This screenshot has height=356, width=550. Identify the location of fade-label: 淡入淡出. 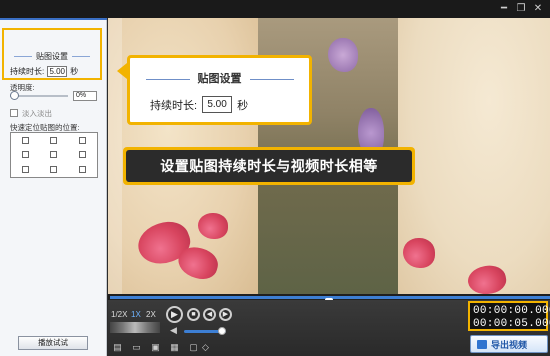
(37, 113).